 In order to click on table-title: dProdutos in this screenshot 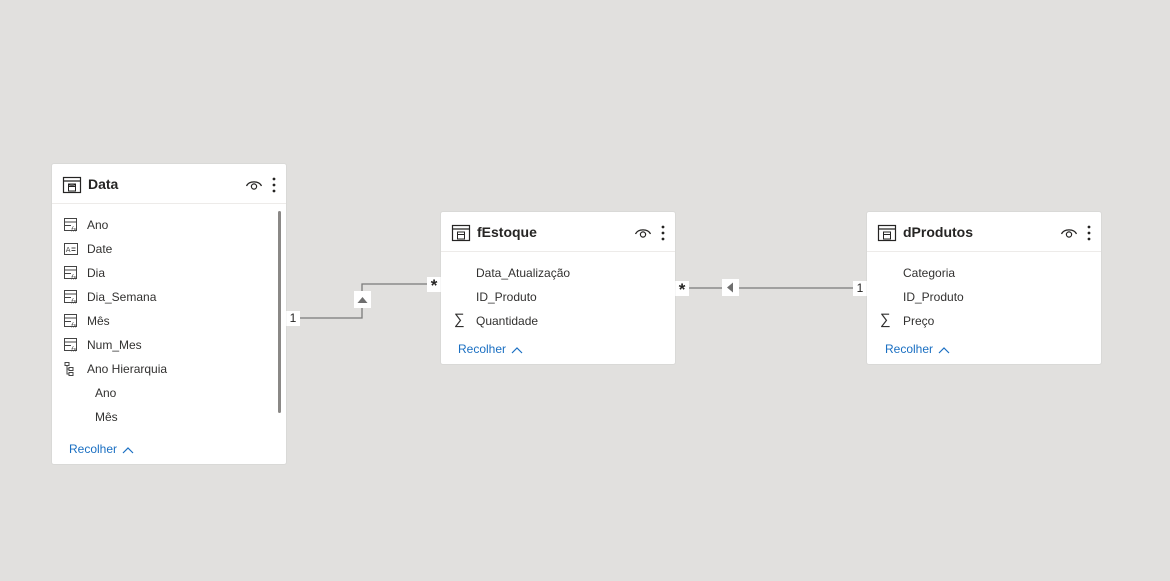, I will do `click(938, 232)`.